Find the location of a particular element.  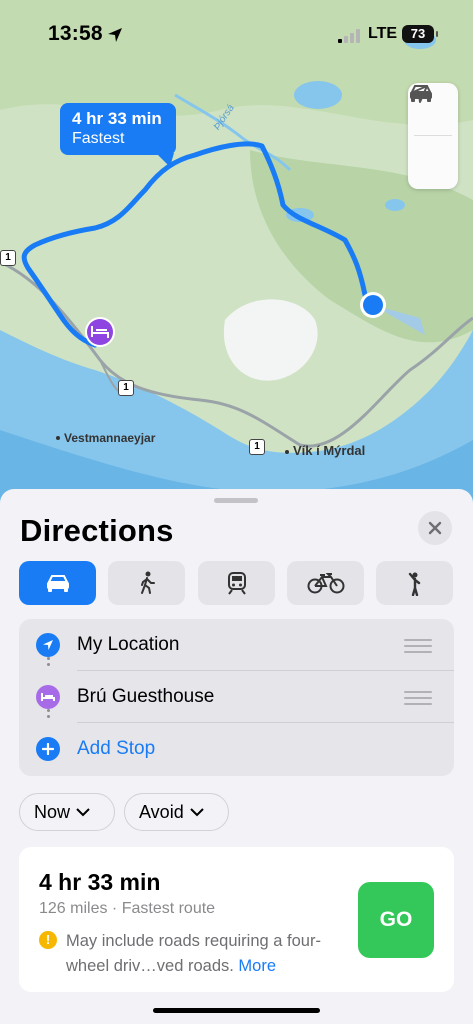

transit-icon is located at coordinates (236, 583).